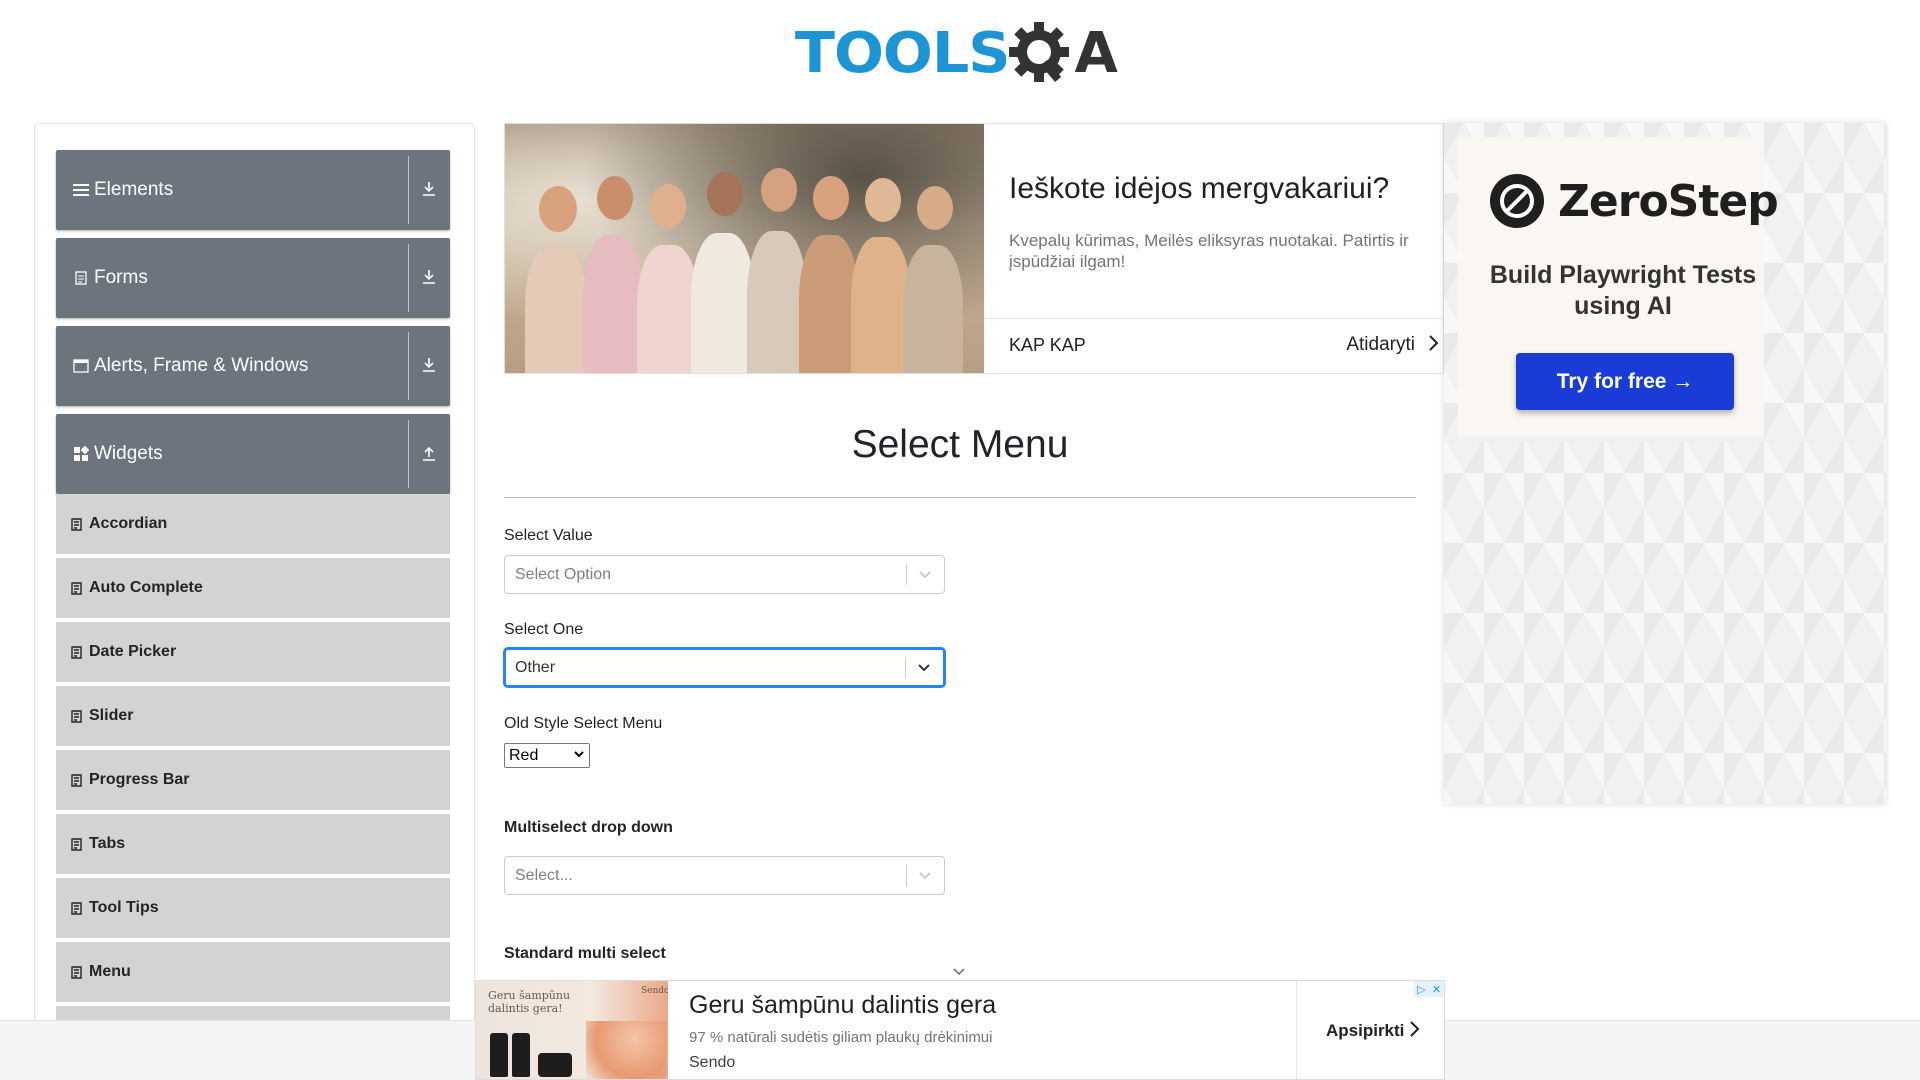 The height and width of the screenshot is (1080, 1920). What do you see at coordinates (124, 907) in the screenshot?
I see `sidebar-item-label: Tool Tips` at bounding box center [124, 907].